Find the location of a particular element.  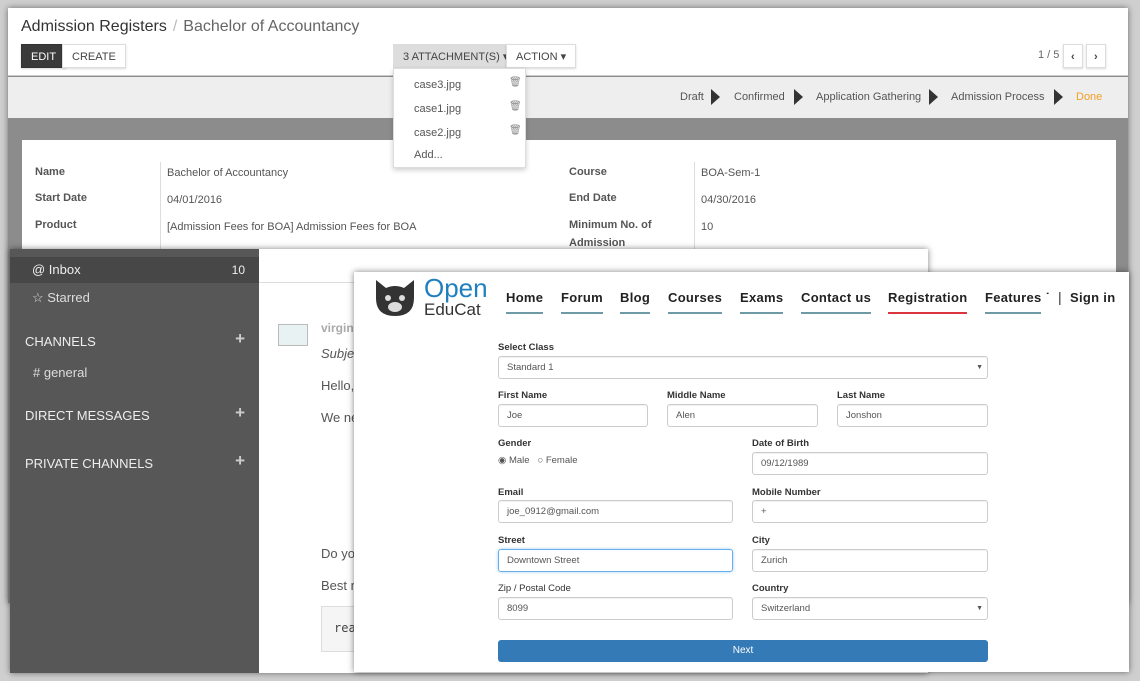

street-label: Street is located at coordinates (511, 540).